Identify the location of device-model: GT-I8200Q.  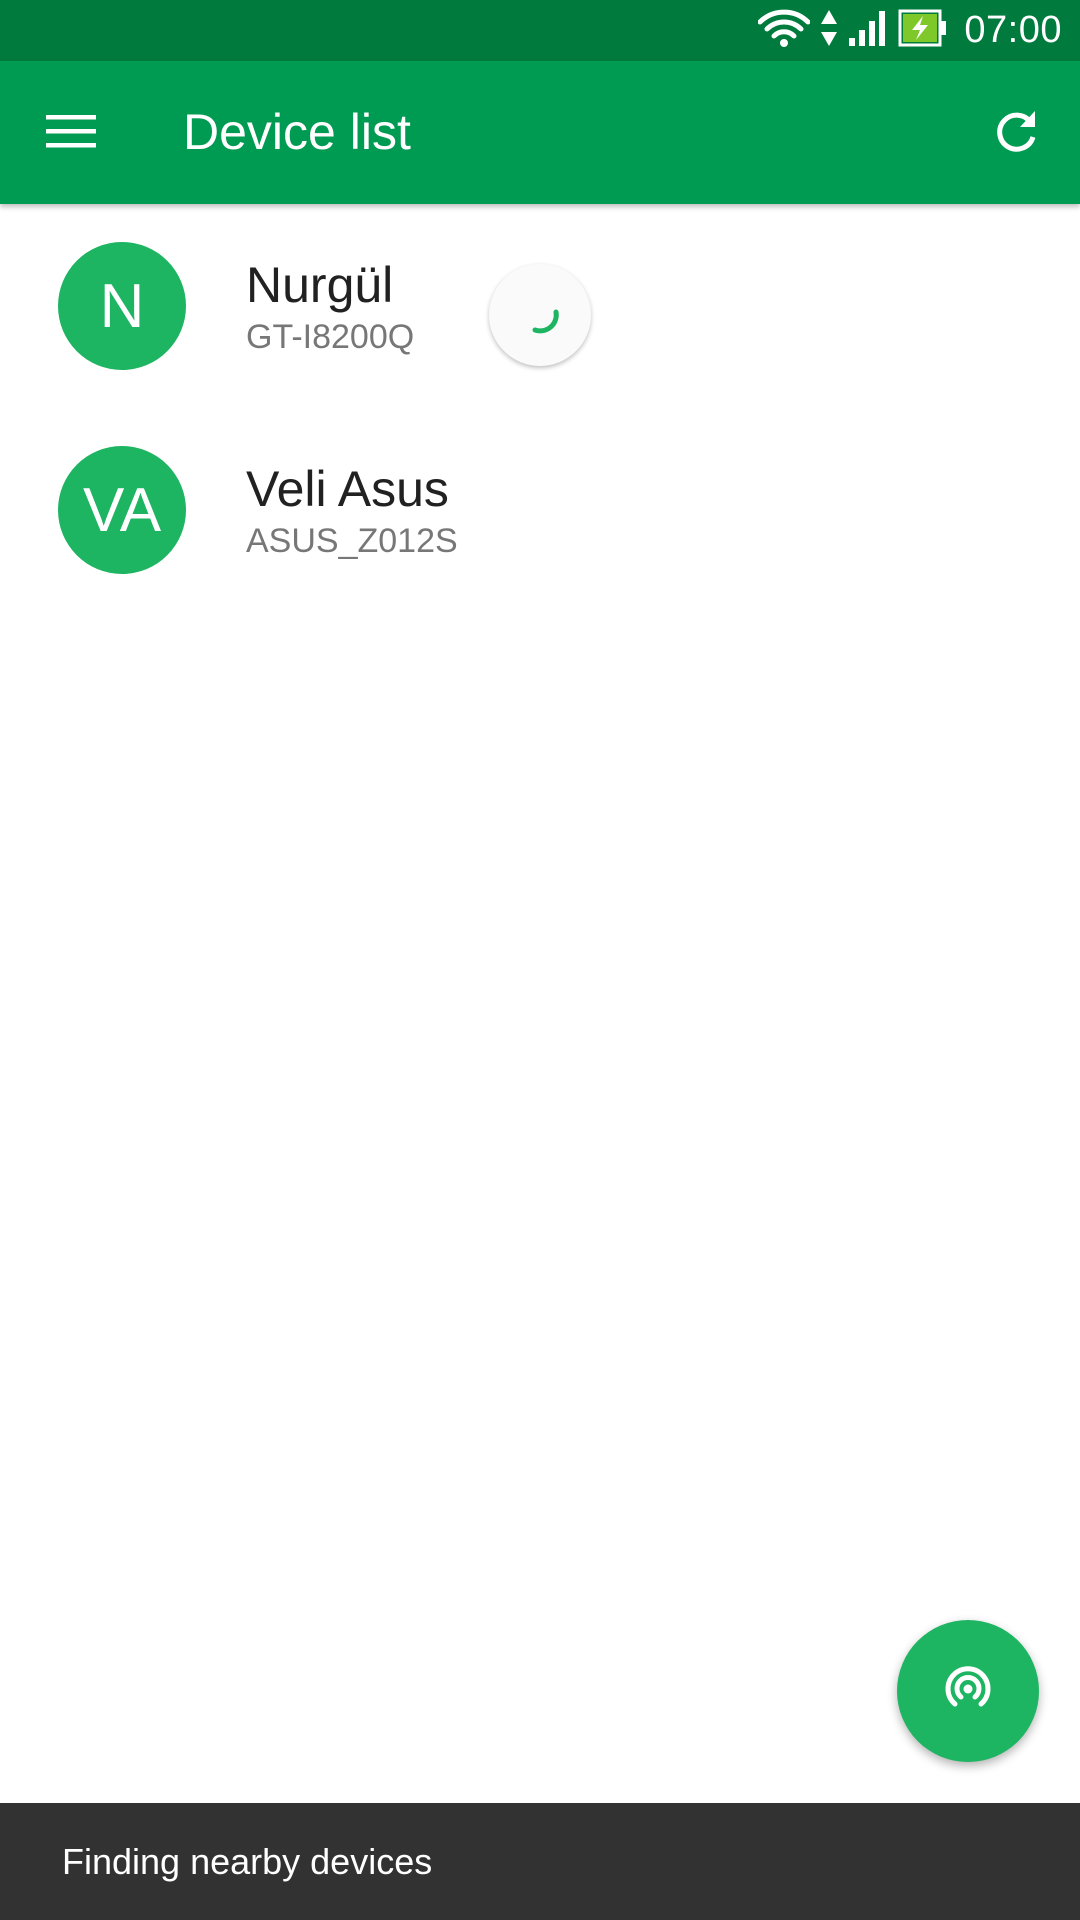
(330, 337).